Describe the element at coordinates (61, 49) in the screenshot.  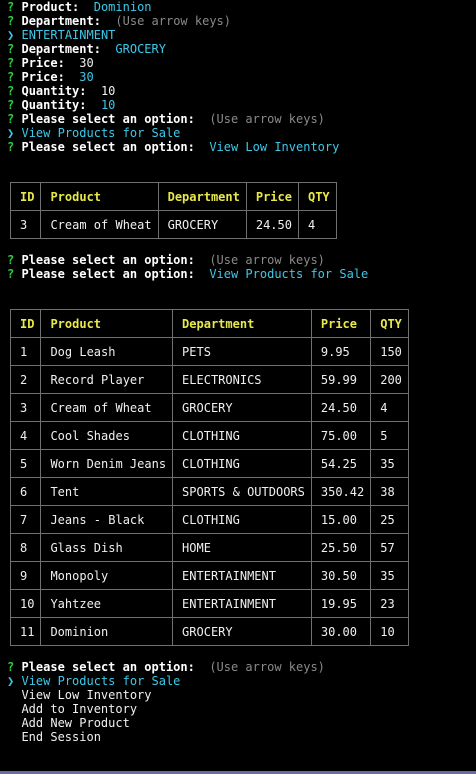
I see `prompt-label: Department:` at that location.